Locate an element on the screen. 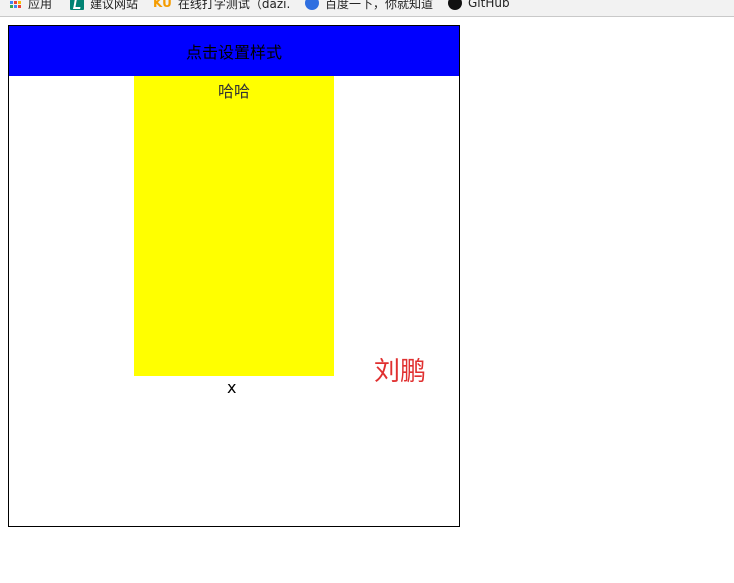 This screenshot has height=583, width=734. bing-icon is located at coordinates (77, 5).